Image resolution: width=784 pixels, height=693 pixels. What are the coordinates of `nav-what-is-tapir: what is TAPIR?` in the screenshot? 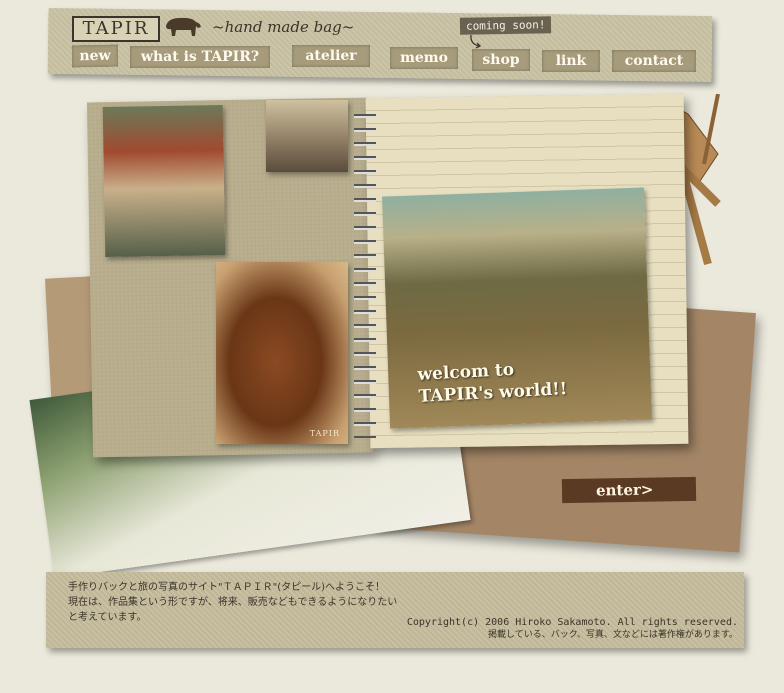 It's located at (200, 57).